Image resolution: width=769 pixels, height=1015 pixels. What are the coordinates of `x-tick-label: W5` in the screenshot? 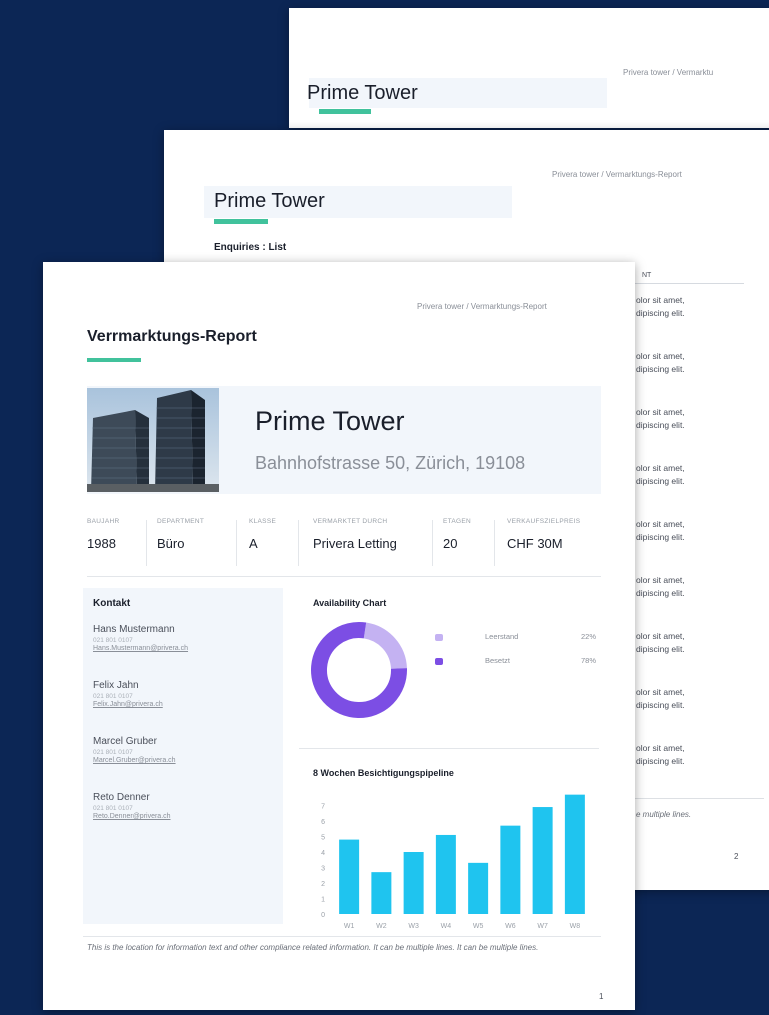 It's located at (478, 926).